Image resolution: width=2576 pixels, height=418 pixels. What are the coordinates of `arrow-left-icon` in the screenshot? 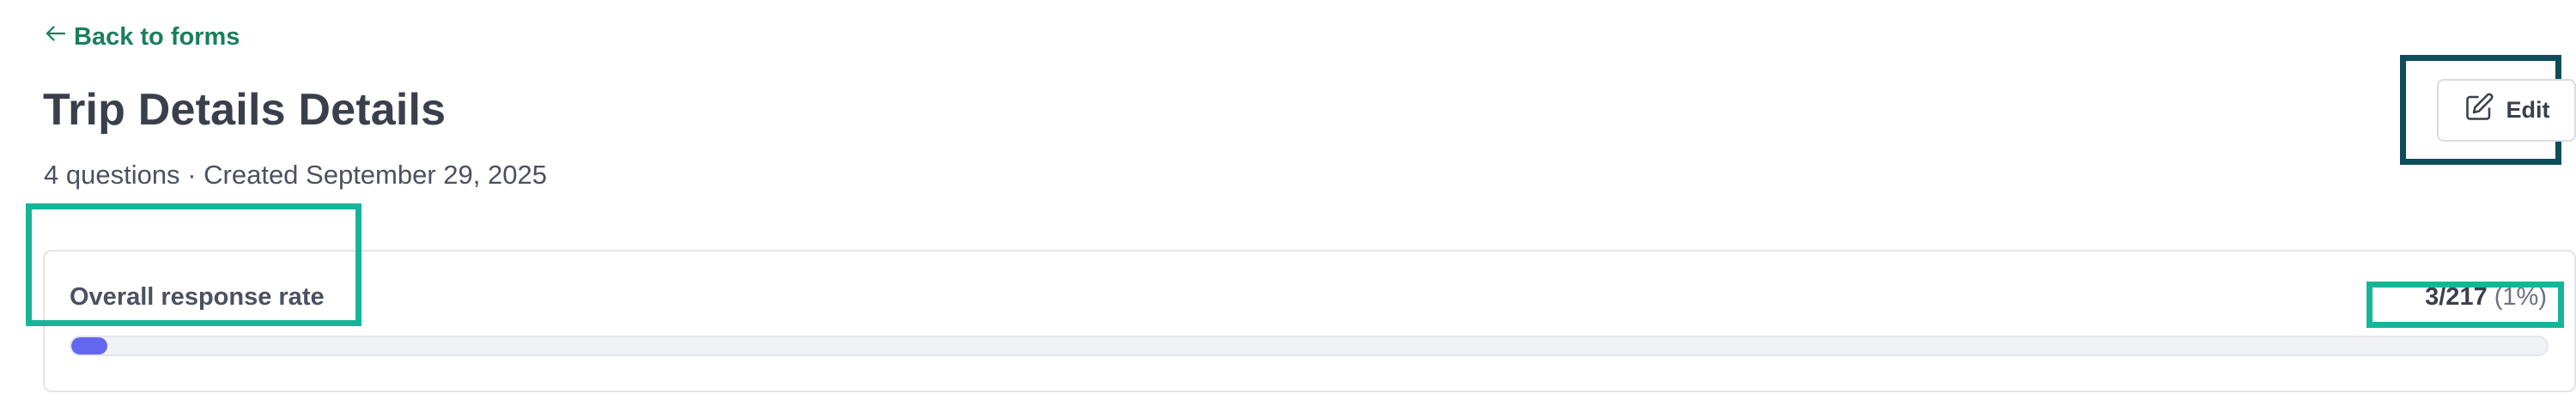 It's located at (56, 37).